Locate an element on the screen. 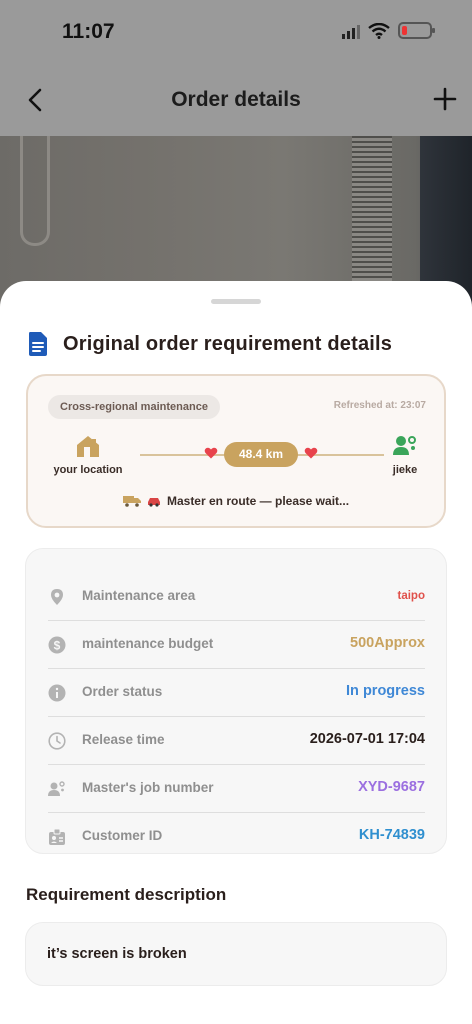 This screenshot has width=472, height=1024. master-location: jieke is located at coordinates (405, 455).